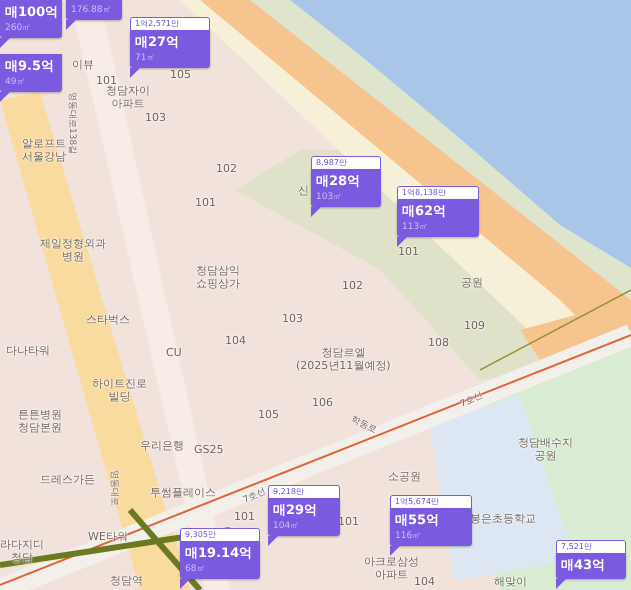 Image resolution: width=631 pixels, height=590 pixels. I want to click on sale-price-text: 매27억, so click(157, 43).